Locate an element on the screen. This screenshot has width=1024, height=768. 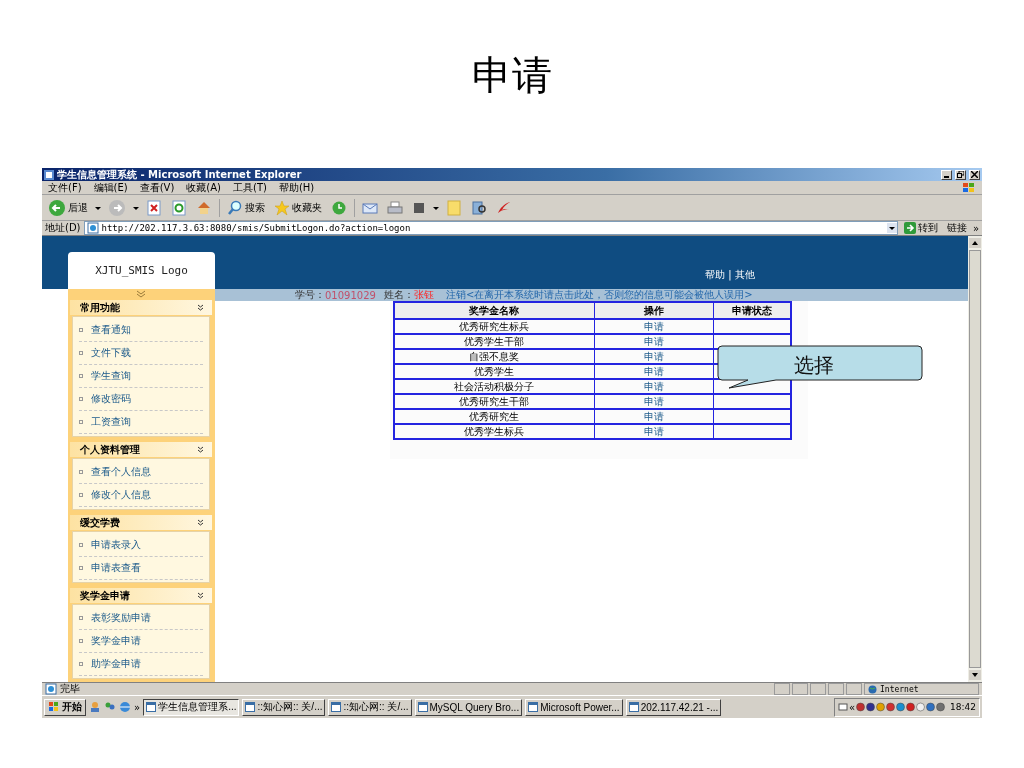
table-cell: 自强不息奖 is located at coordinates (494, 356).